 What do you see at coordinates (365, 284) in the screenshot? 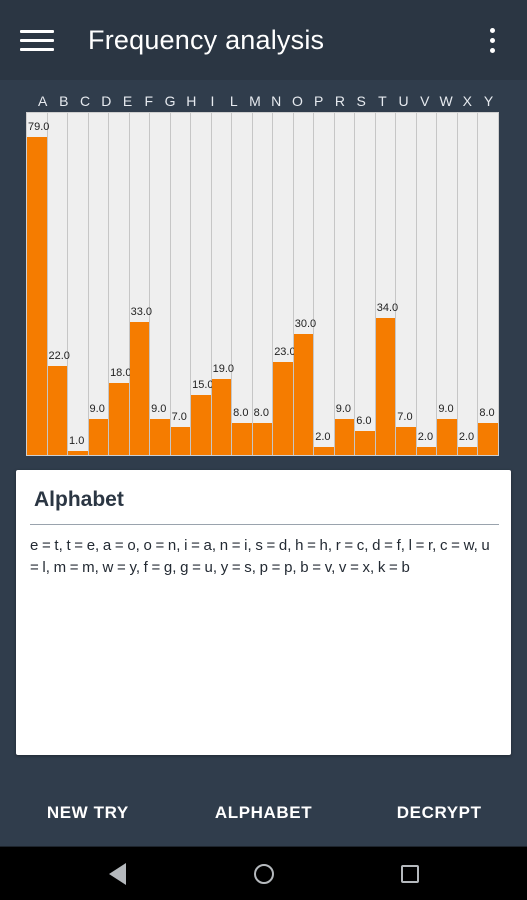
I see `chart-column: 6.0` at bounding box center [365, 284].